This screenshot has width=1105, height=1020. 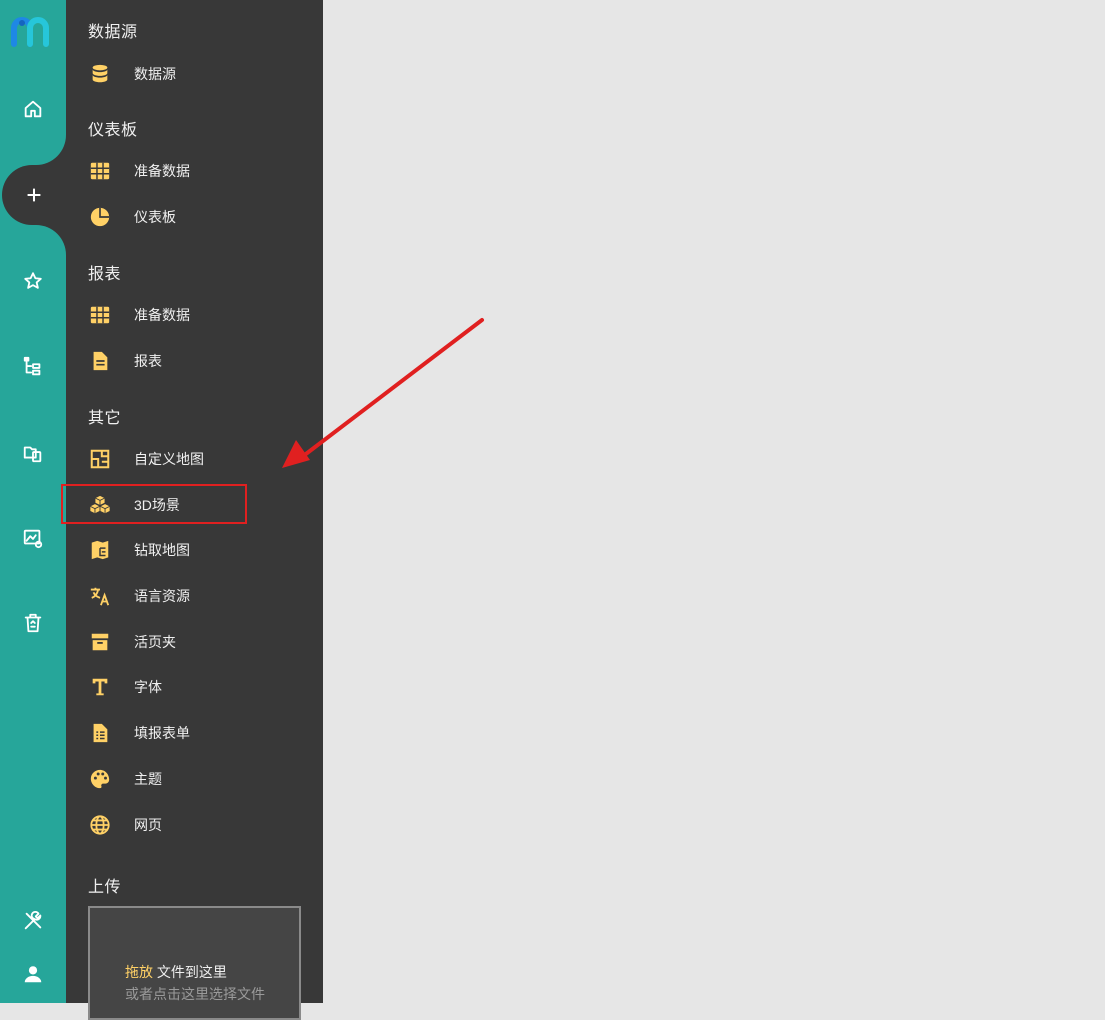 I want to click on tools-icon, so click(x=33, y=920).